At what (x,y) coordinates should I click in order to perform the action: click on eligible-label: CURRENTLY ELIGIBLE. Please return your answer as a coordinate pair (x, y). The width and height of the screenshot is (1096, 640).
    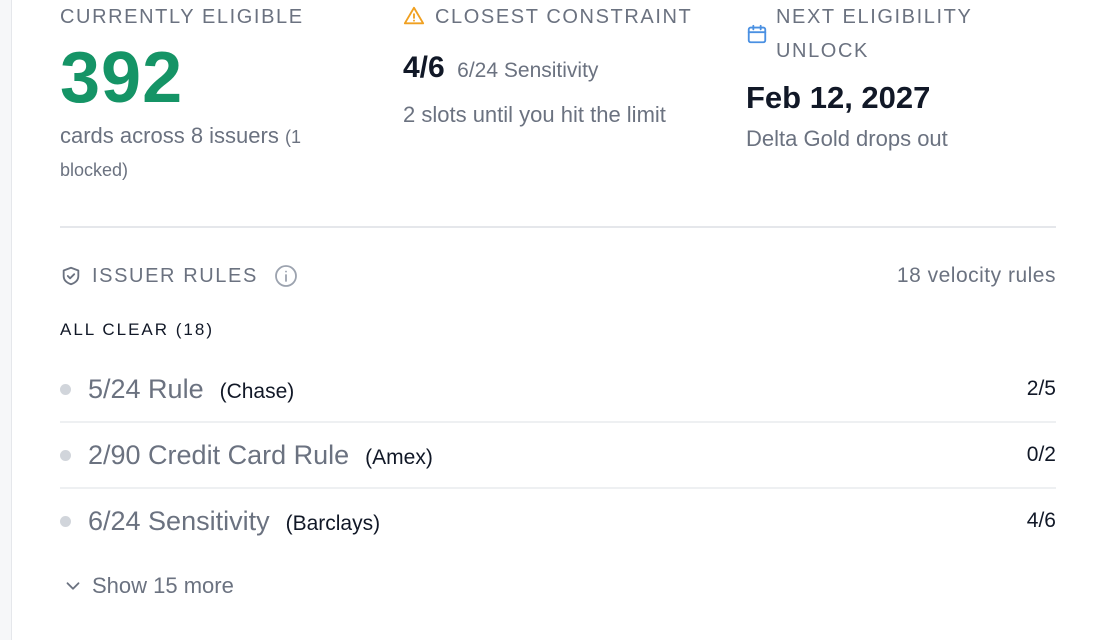
    Looking at the image, I should click on (182, 17).